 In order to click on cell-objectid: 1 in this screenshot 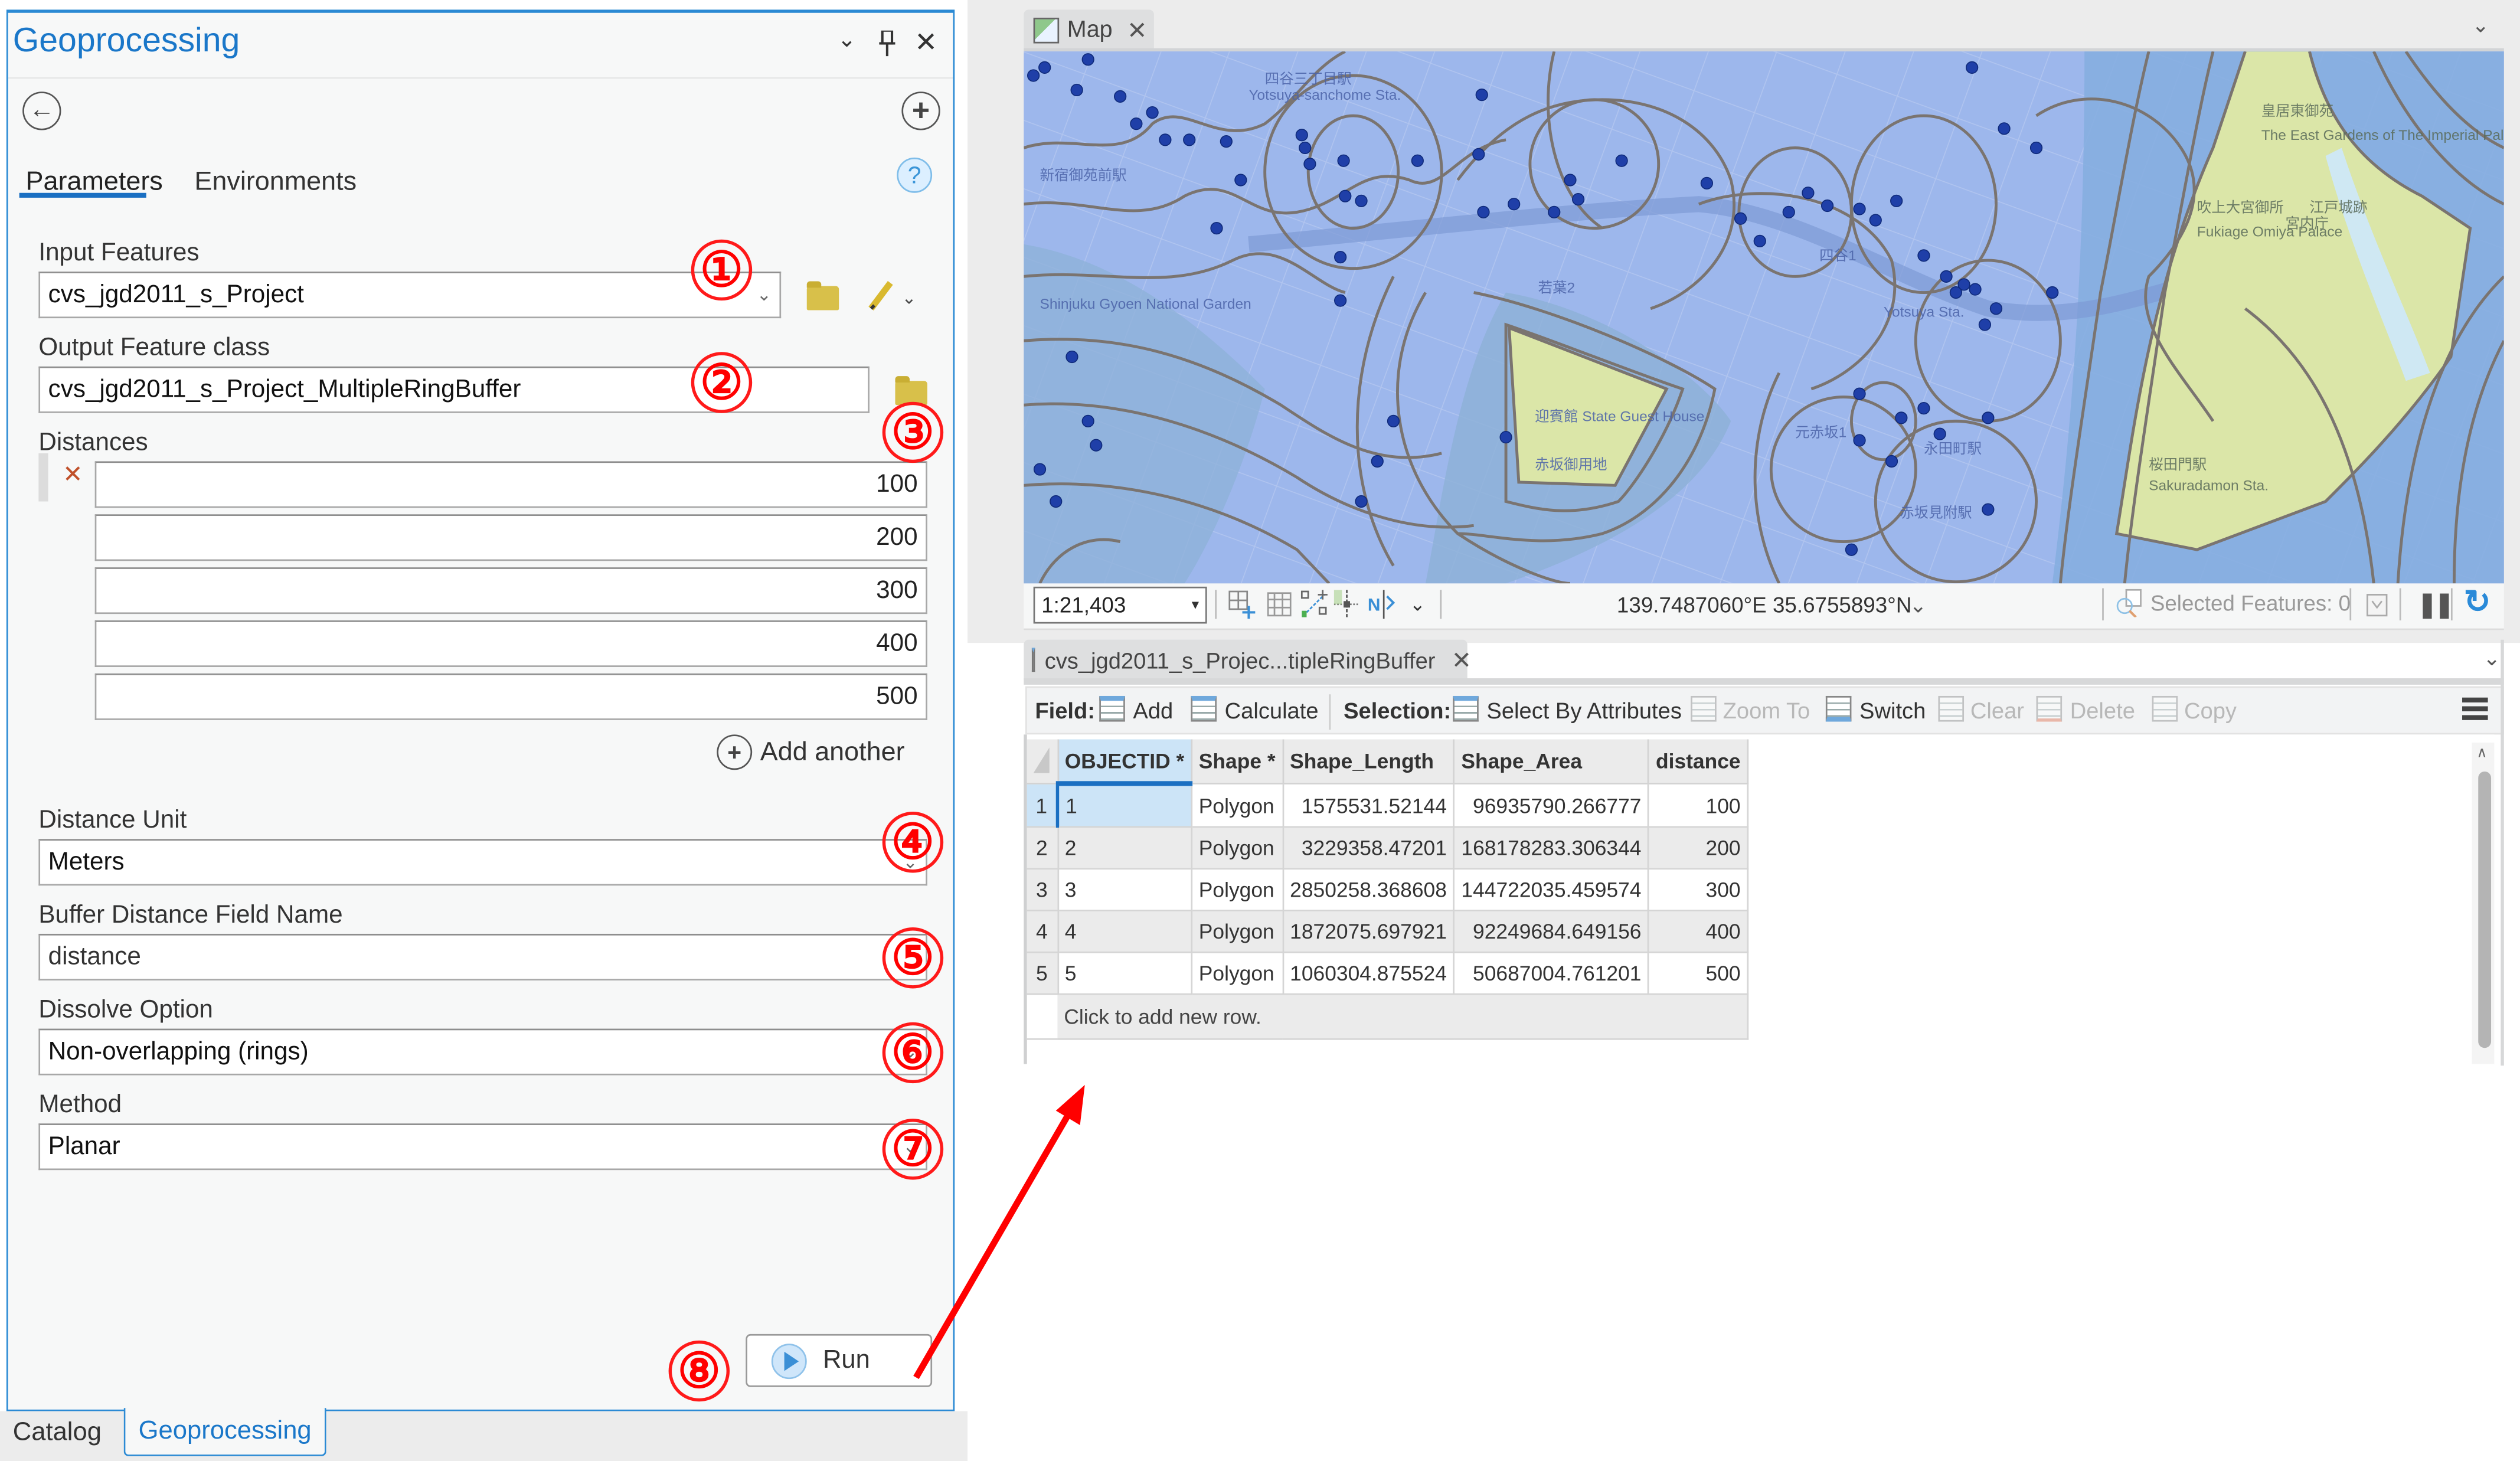, I will do `click(1124, 805)`.